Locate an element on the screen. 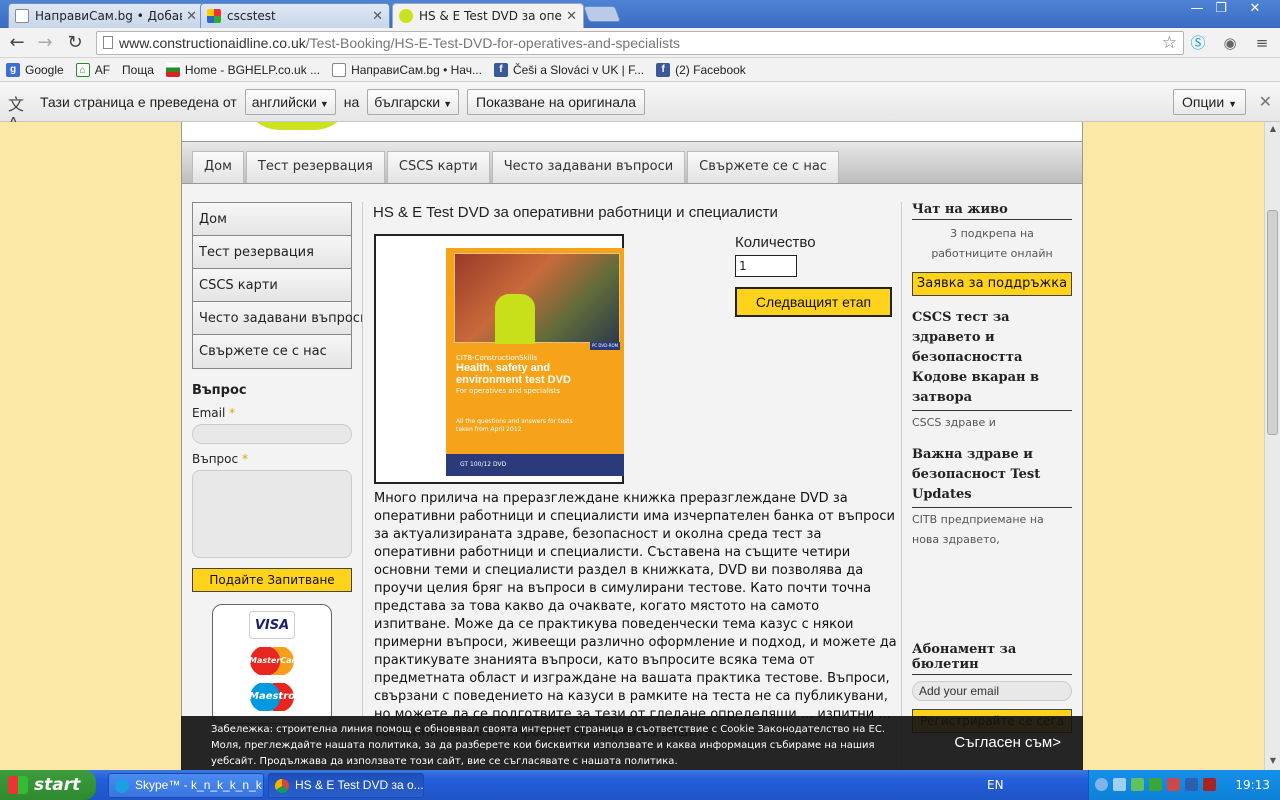 This screenshot has height=800, width=1280. show-original-button: Показване на оригинала is located at coordinates (556, 101).